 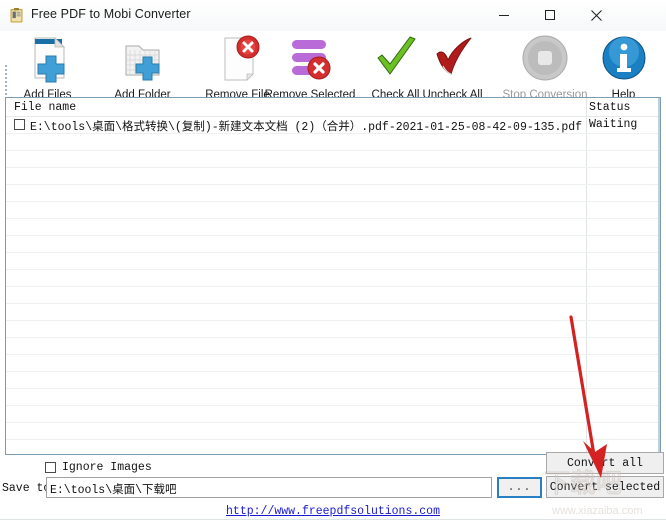 I want to click on save-to-value: E:\tools\桌面\下载吧, so click(x=113, y=490).